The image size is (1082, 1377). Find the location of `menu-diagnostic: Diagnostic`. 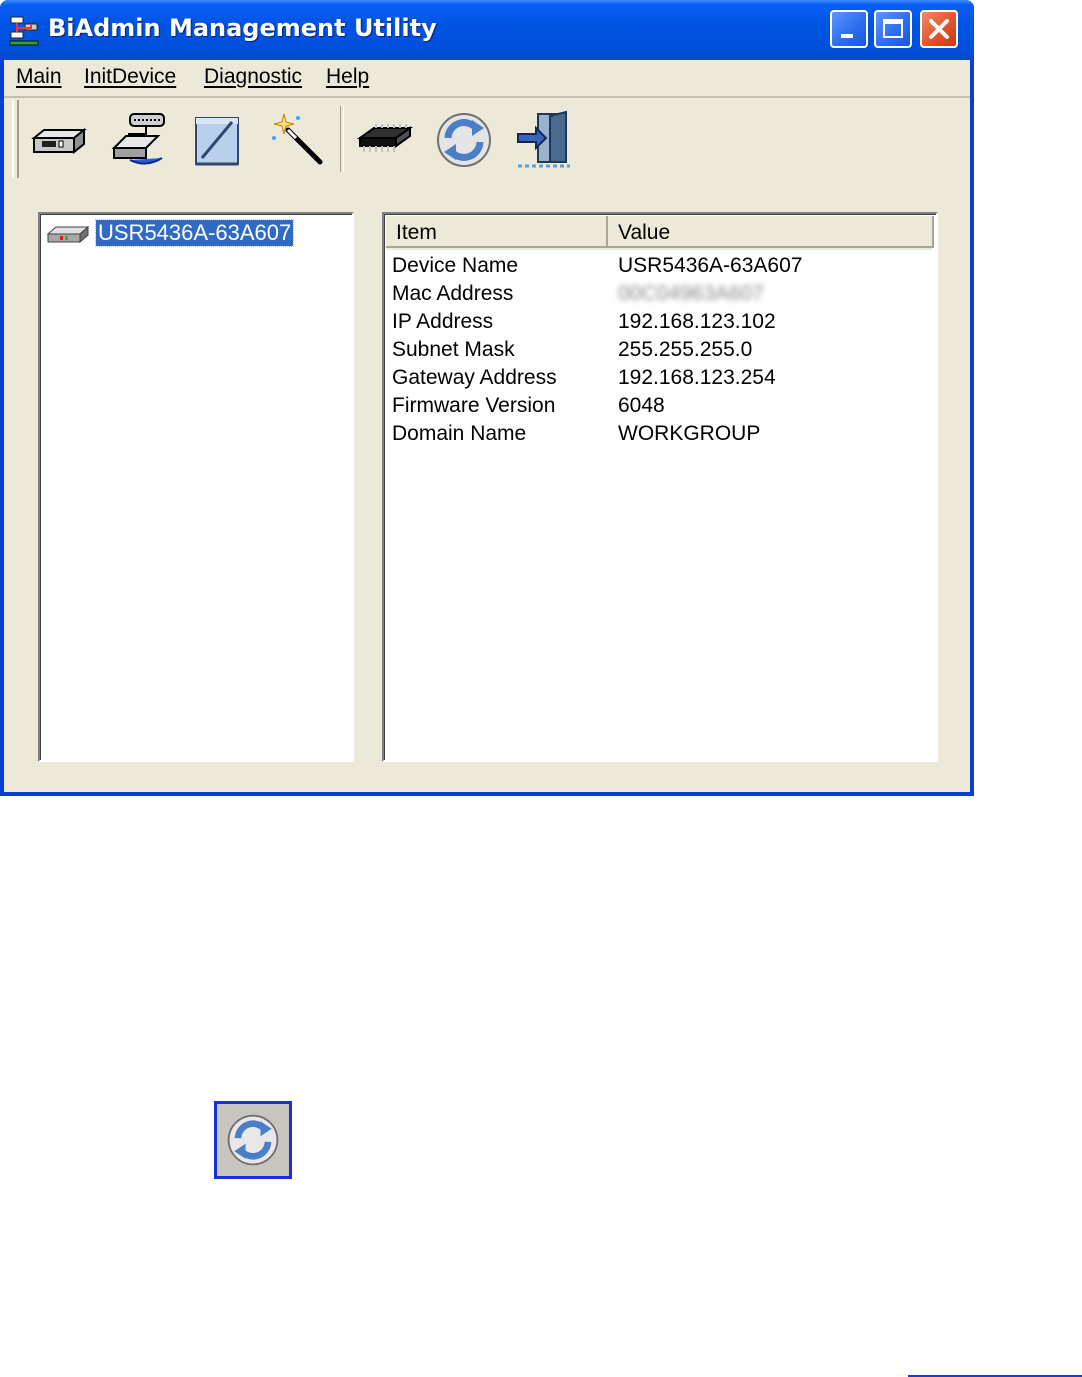

menu-diagnostic: Diagnostic is located at coordinates (253, 77).